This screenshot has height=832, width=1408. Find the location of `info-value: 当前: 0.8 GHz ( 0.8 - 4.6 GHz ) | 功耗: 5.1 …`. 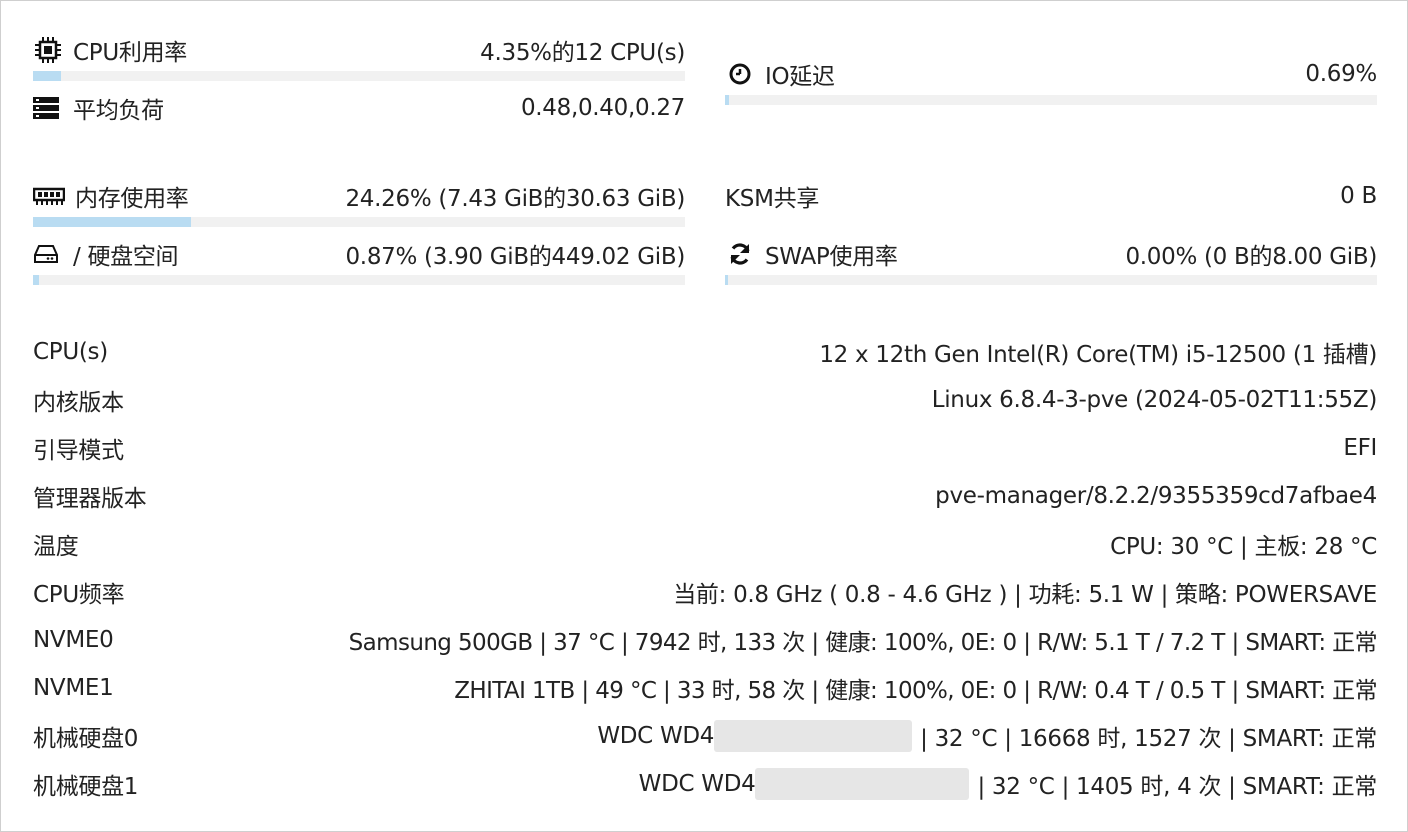

info-value: 当前: 0.8 GHz ( 0.8 - 4.6 GHz ) | 功耗: 5.1 … is located at coordinates (1025, 595).